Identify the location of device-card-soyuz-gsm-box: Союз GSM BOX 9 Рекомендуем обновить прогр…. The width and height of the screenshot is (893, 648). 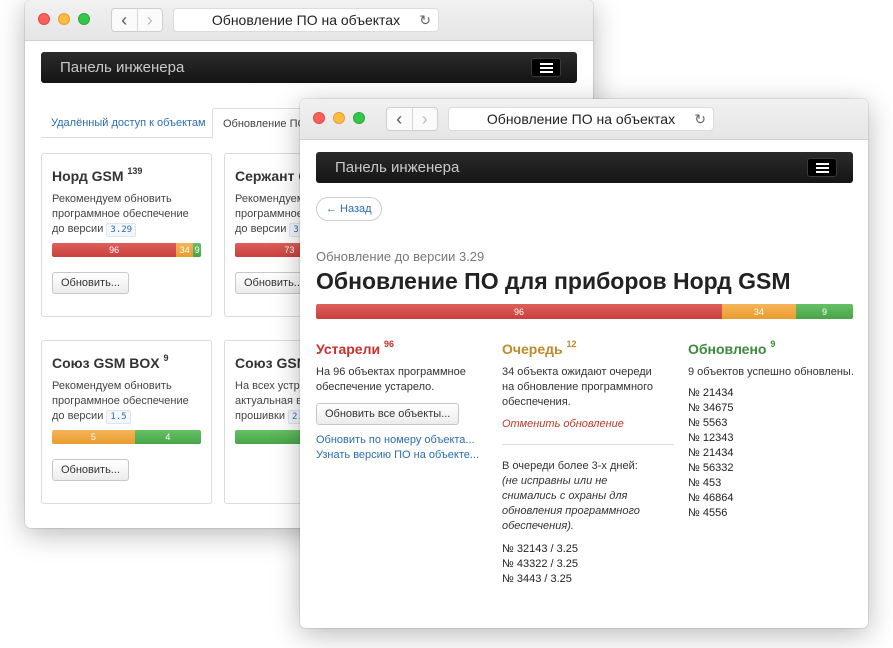
(126, 422).